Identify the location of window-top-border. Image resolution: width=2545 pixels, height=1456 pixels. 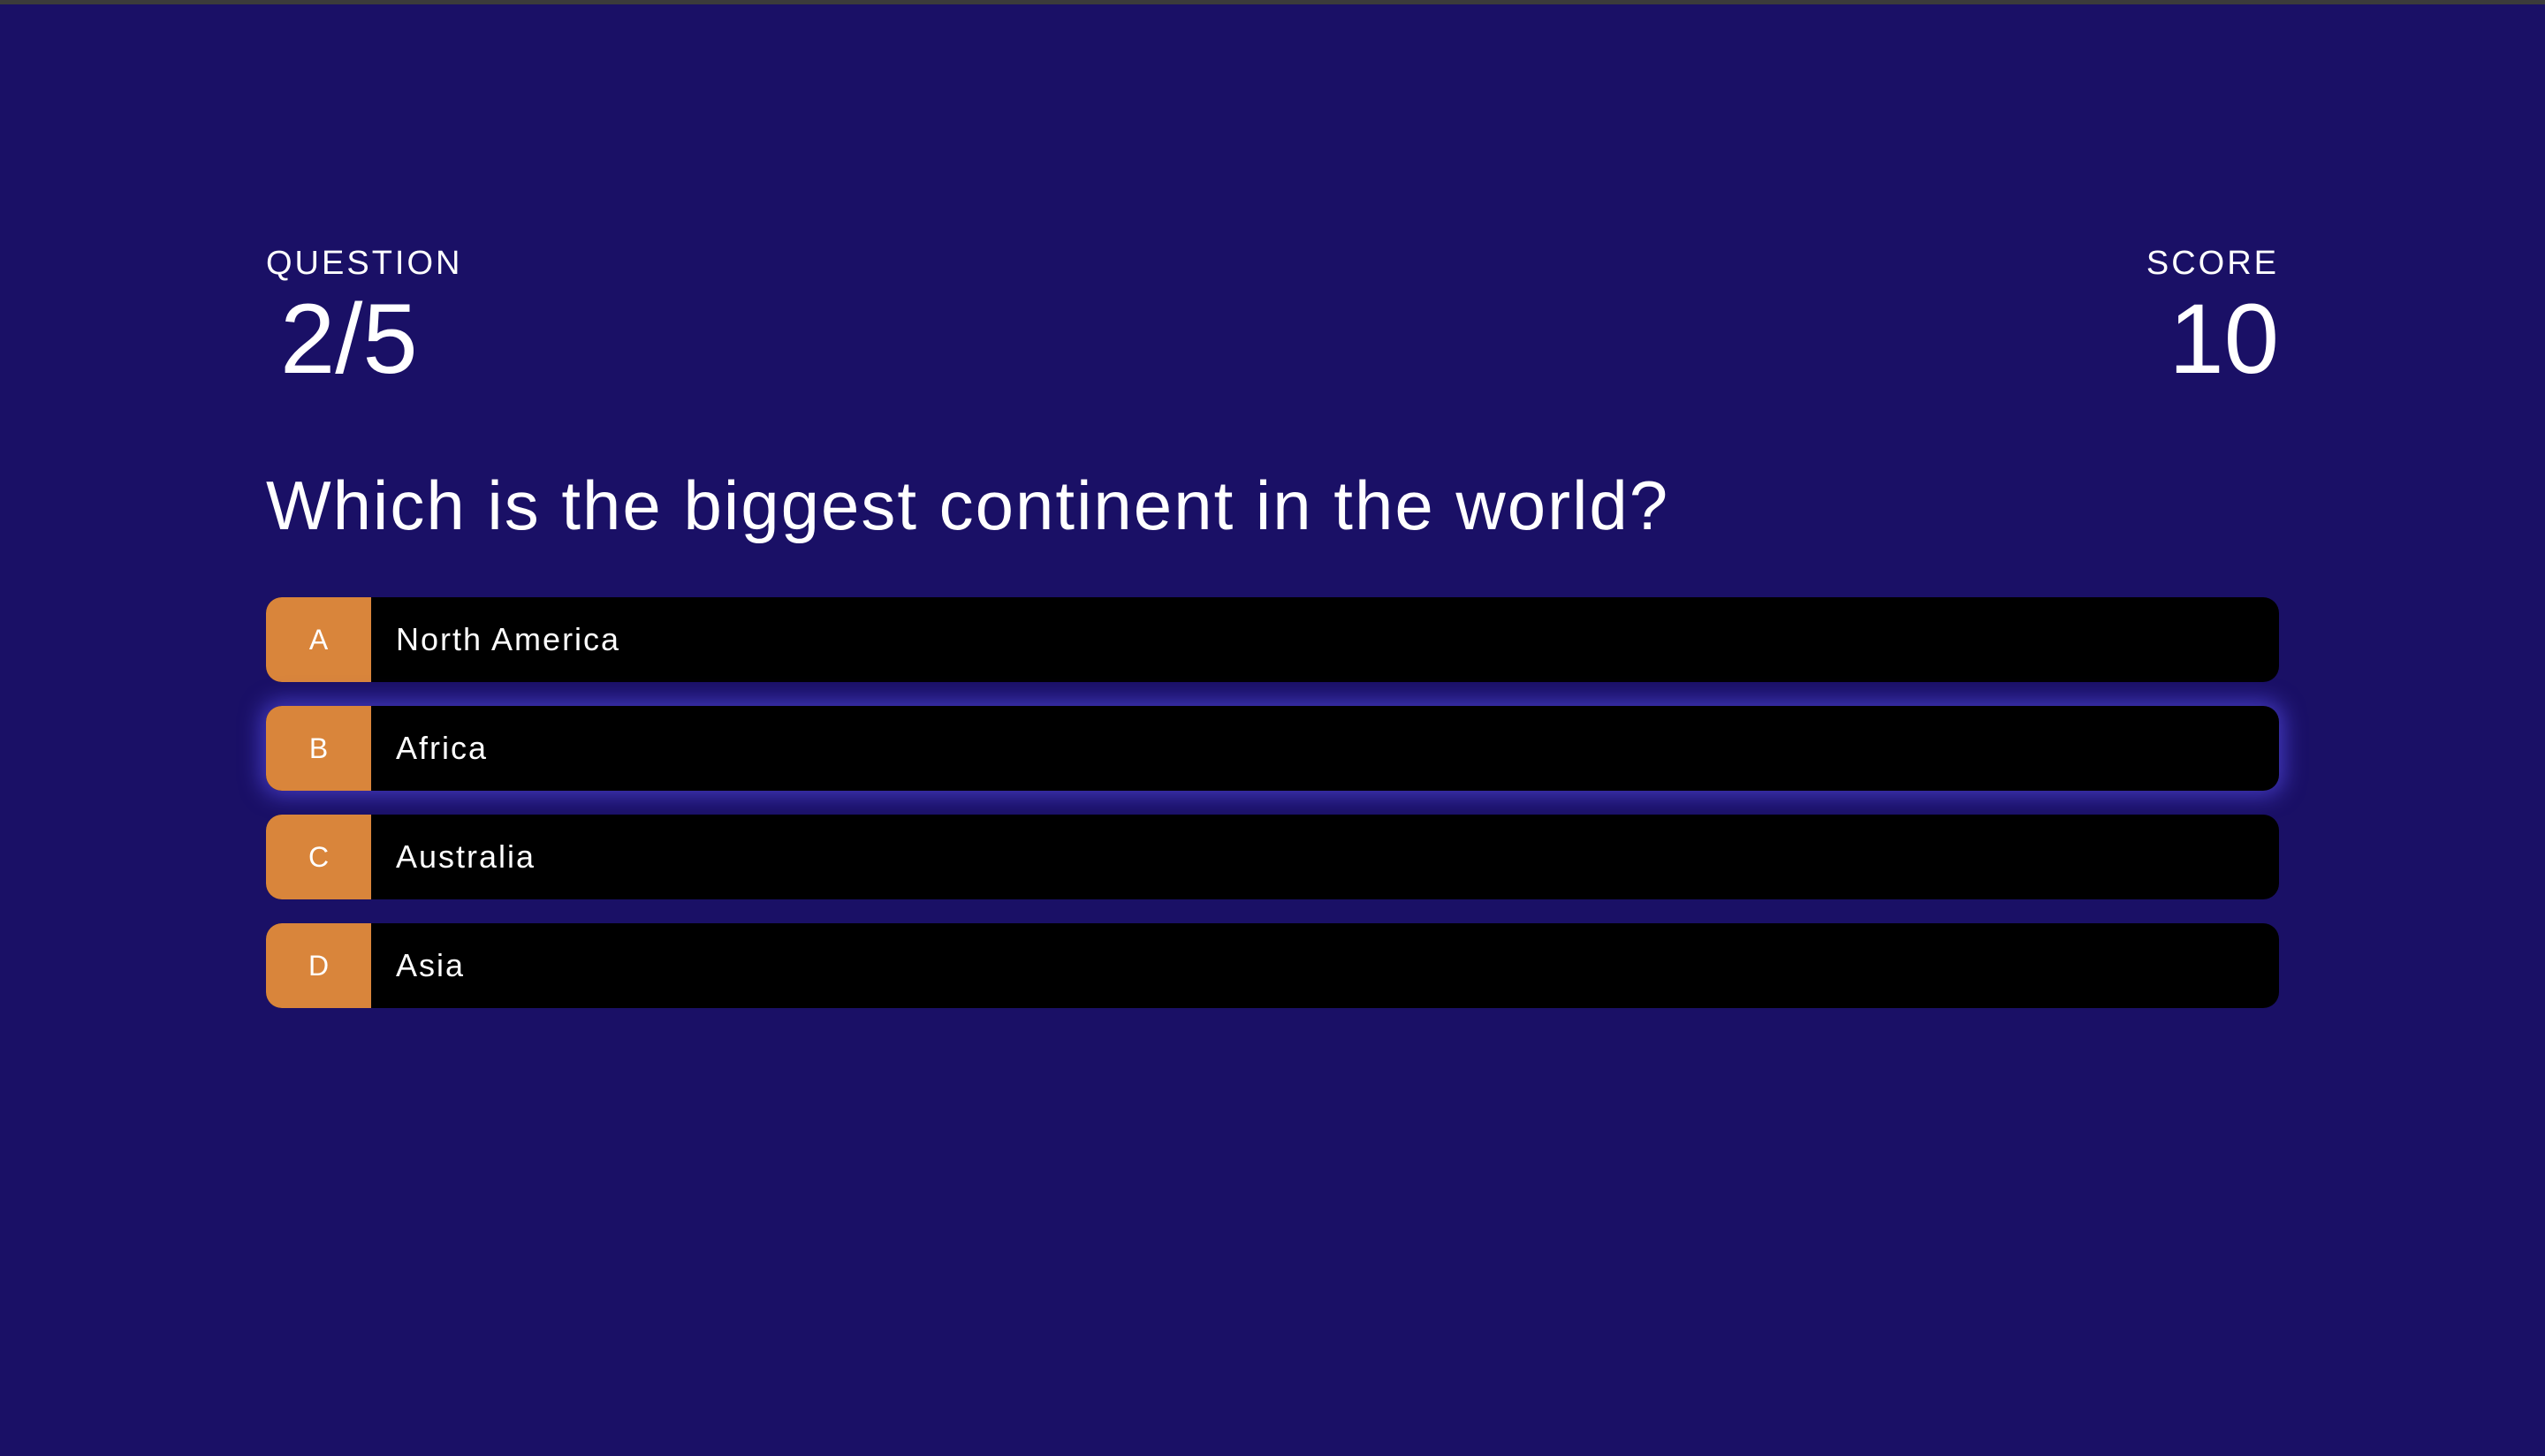
(1272, 2).